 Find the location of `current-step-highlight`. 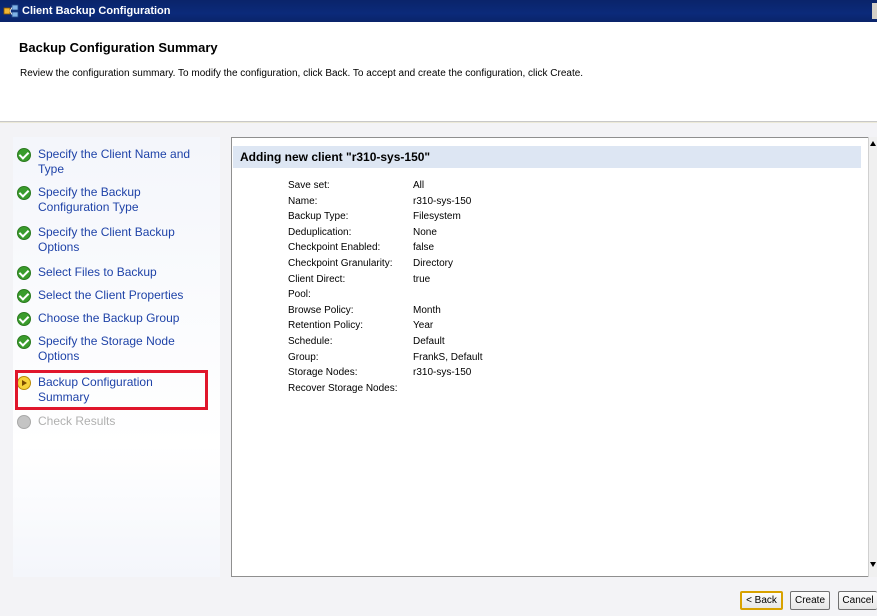

current-step-highlight is located at coordinates (111, 390).